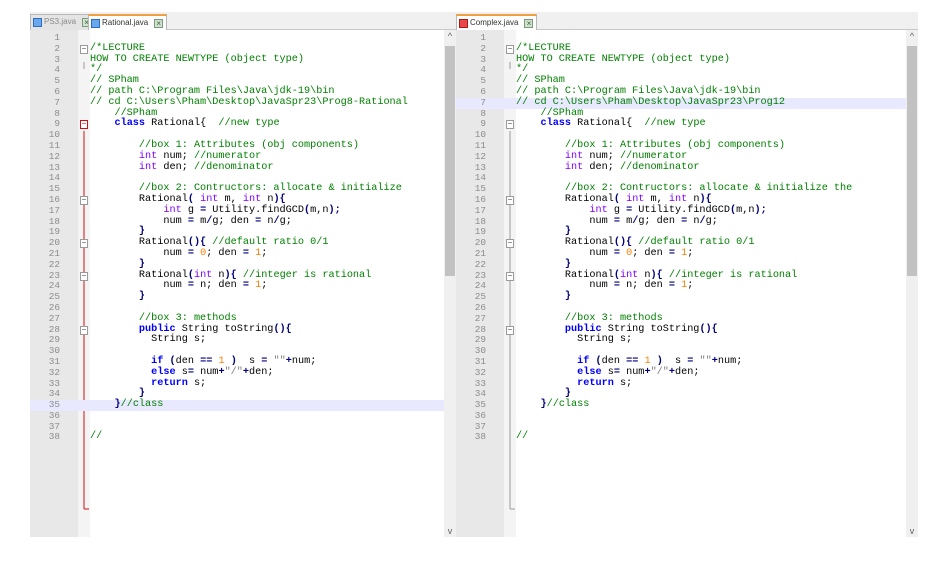  I want to click on tab-rational-java: Rational.java ×, so click(128, 22).